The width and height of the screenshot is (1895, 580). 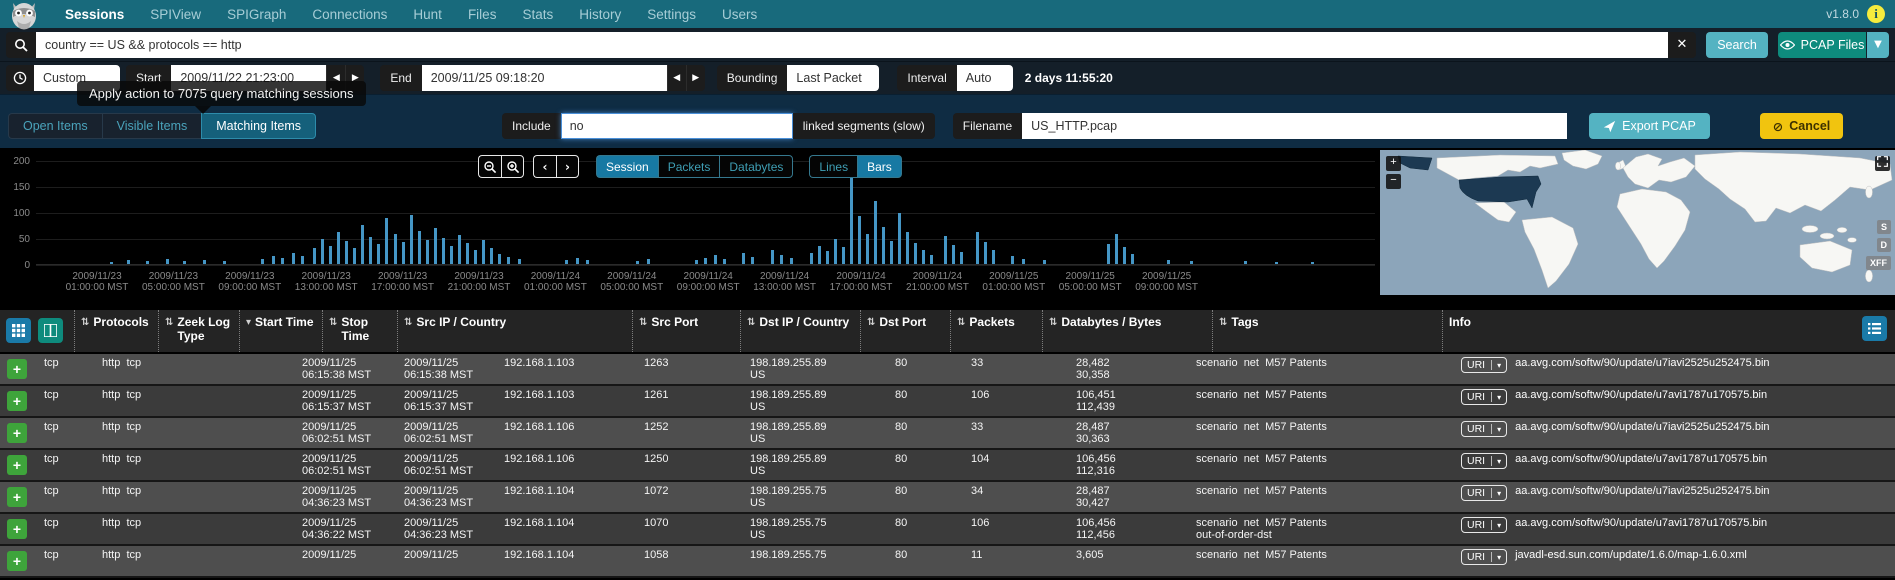 I want to click on chart-view-packets: Packets, so click(x=688, y=166).